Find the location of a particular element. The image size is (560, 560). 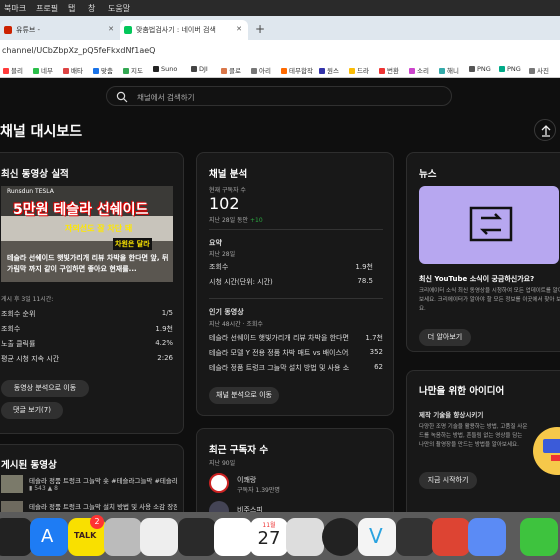

final-cut-icon is located at coordinates (16, 537).